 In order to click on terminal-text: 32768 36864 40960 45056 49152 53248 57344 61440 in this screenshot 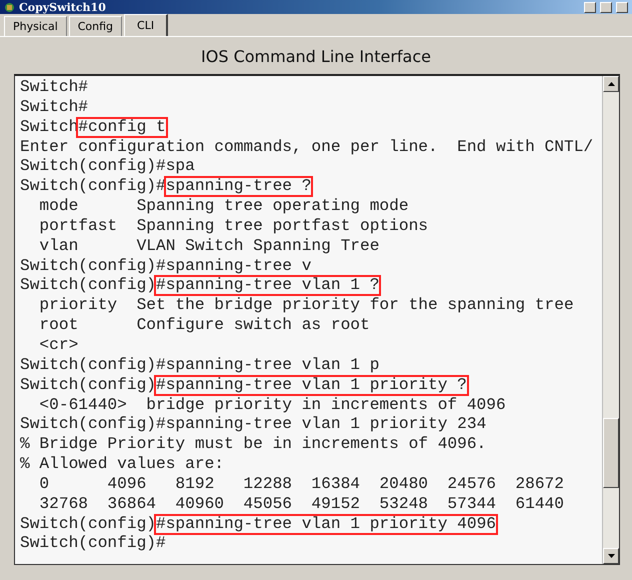, I will do `click(301, 504)`.